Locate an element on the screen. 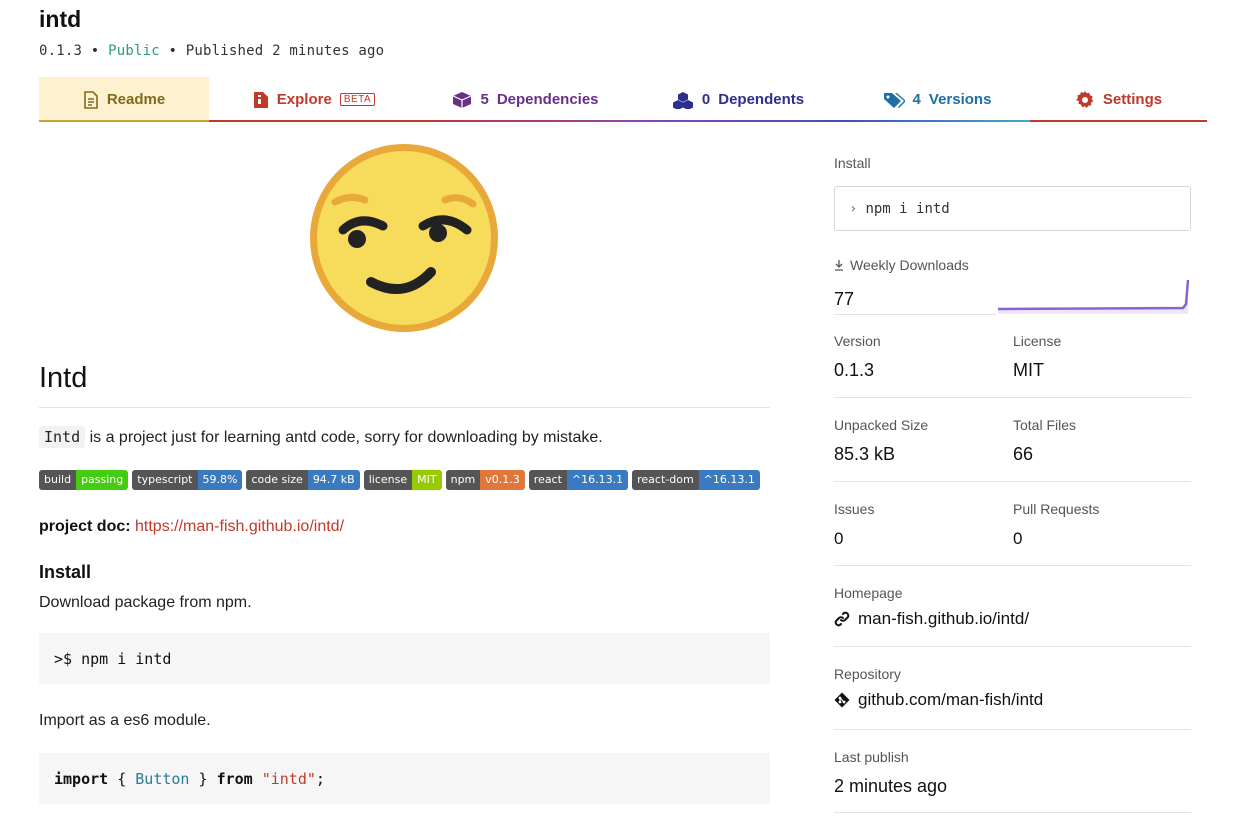 The height and width of the screenshot is (823, 1243). version-value: 0.1.3 is located at coordinates (854, 370).